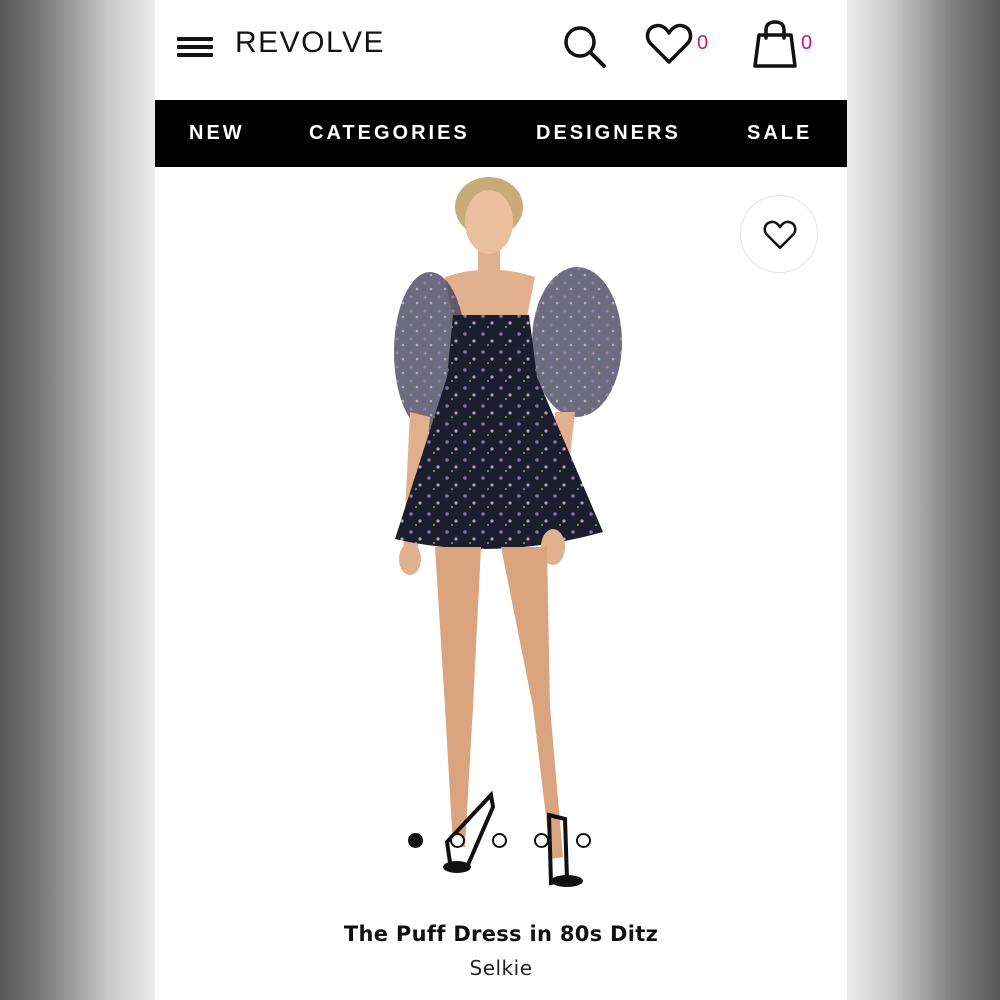 The image size is (1000, 1000). Describe the element at coordinates (501, 934) in the screenshot. I see `product-name: The Puff Dress in 80s Ditz` at that location.